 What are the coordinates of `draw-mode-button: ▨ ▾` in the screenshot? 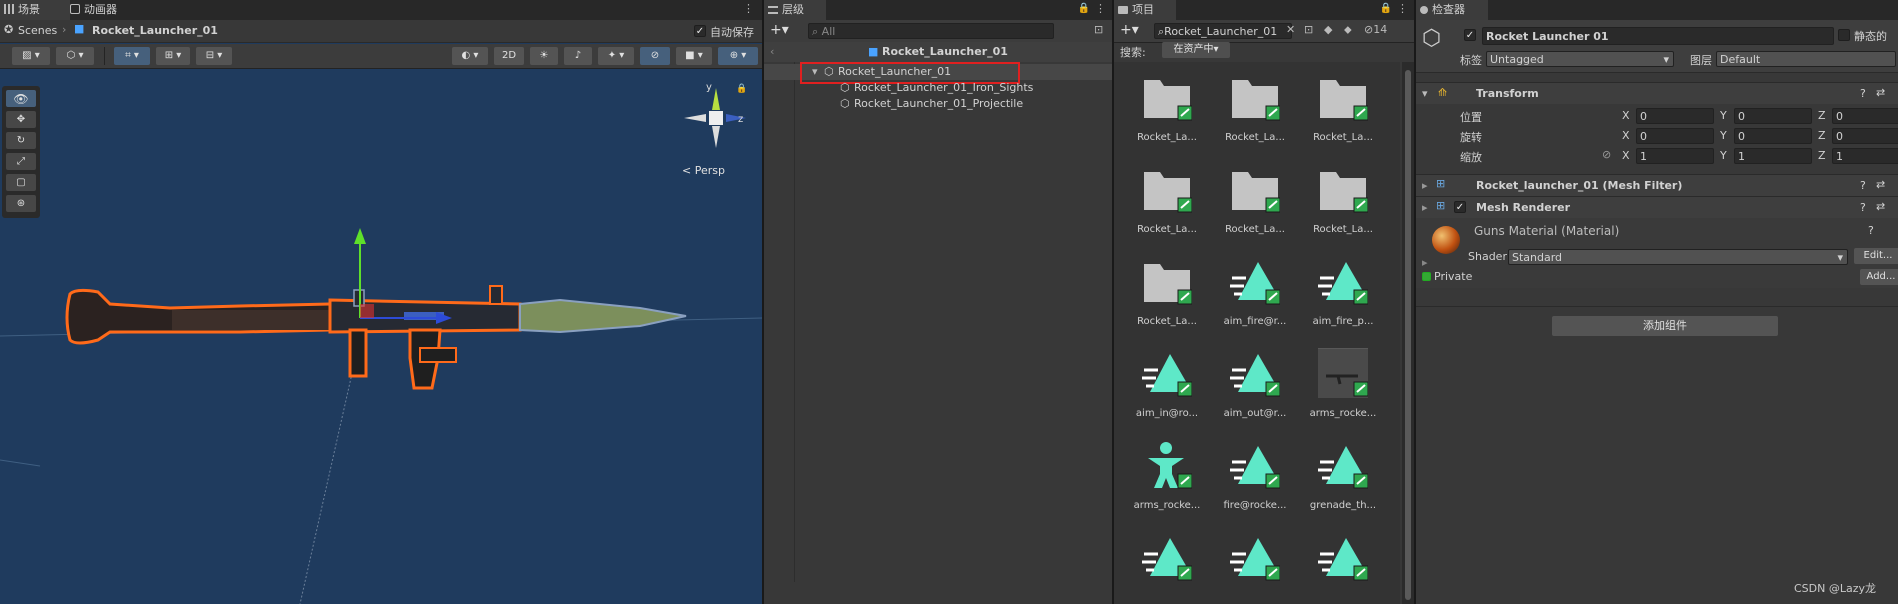 It's located at (31, 56).